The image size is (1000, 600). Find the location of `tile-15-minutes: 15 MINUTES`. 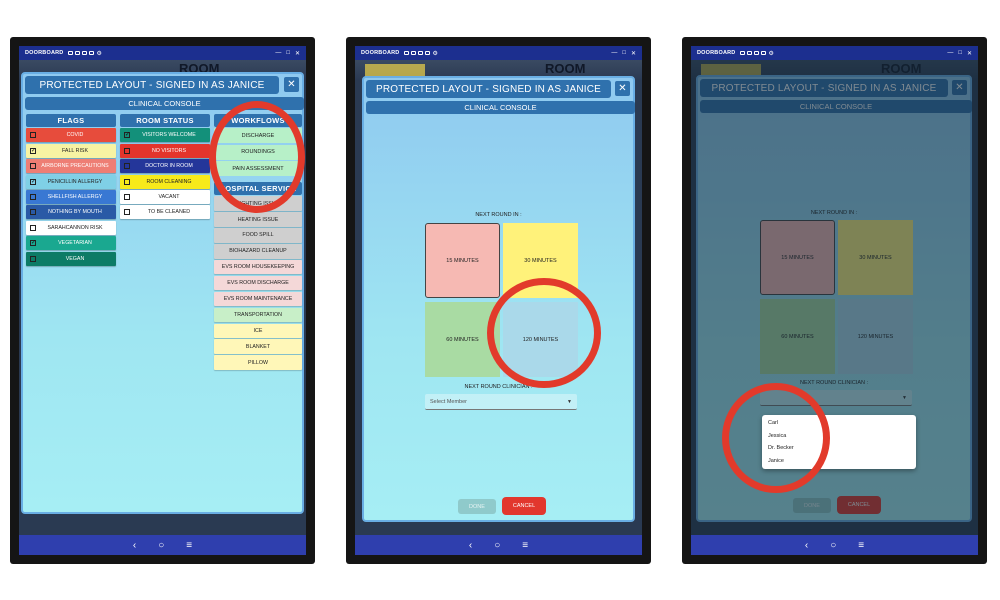

tile-15-minutes: 15 MINUTES is located at coordinates (462, 260).